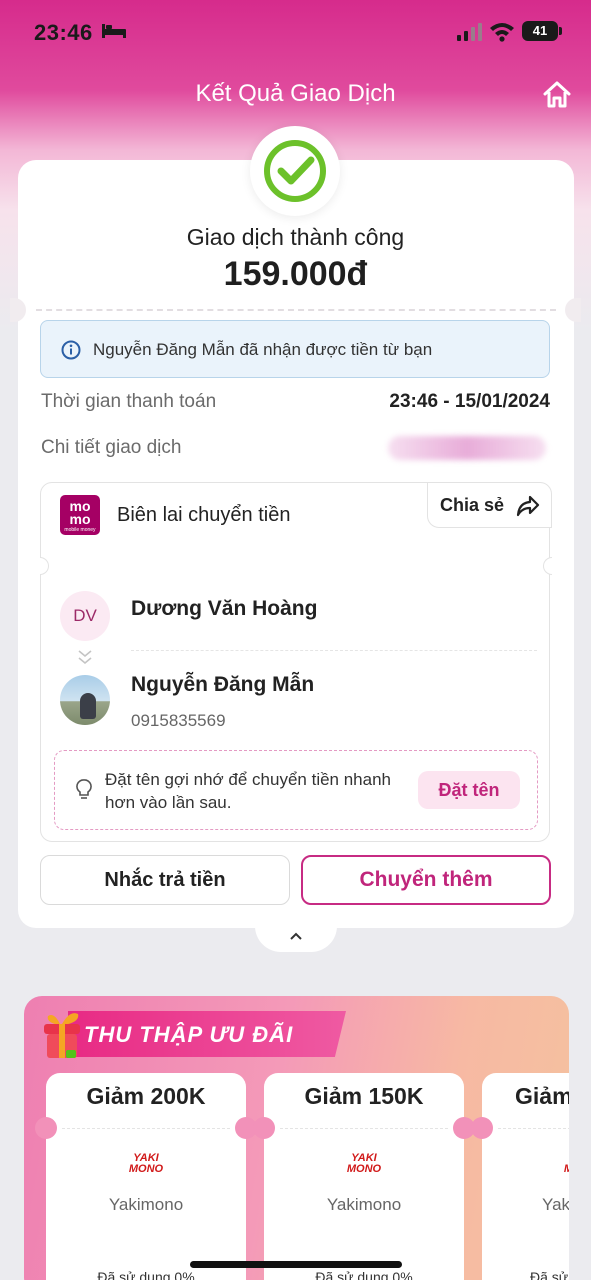 The width and height of the screenshot is (591, 1280). What do you see at coordinates (469, 401) in the screenshot?
I see `payment-time-value: 23:46 - 15/01/2024` at bounding box center [469, 401].